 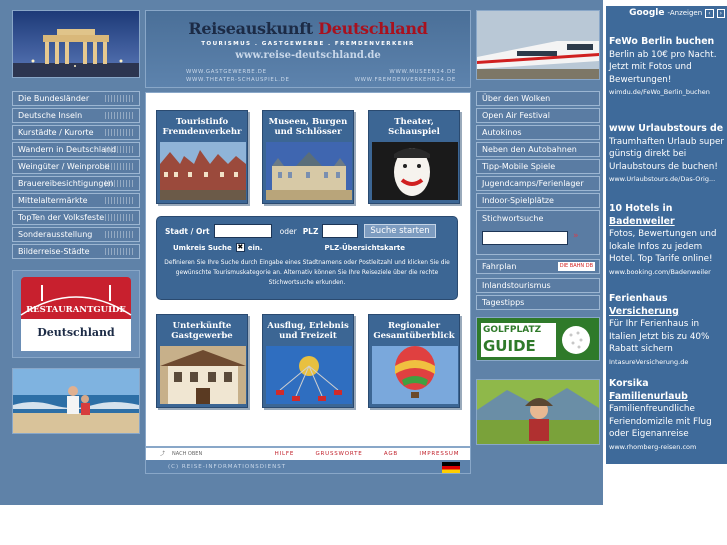 I want to click on site-title-part1: Reiseauskunft, so click(x=250, y=28).